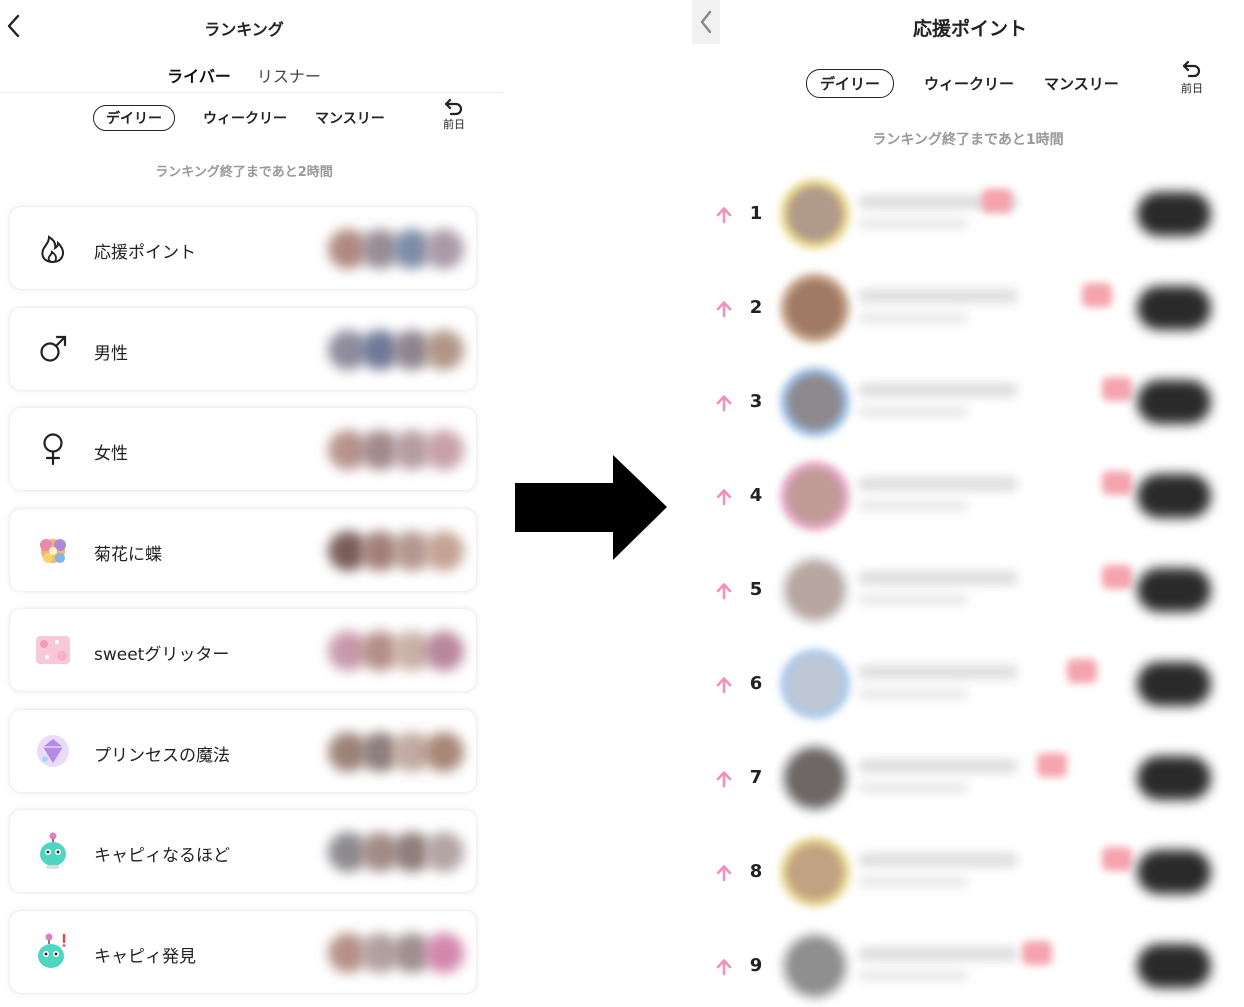  What do you see at coordinates (243, 750) in the screenshot?
I see `category-card: プリンセスの魔法` at bounding box center [243, 750].